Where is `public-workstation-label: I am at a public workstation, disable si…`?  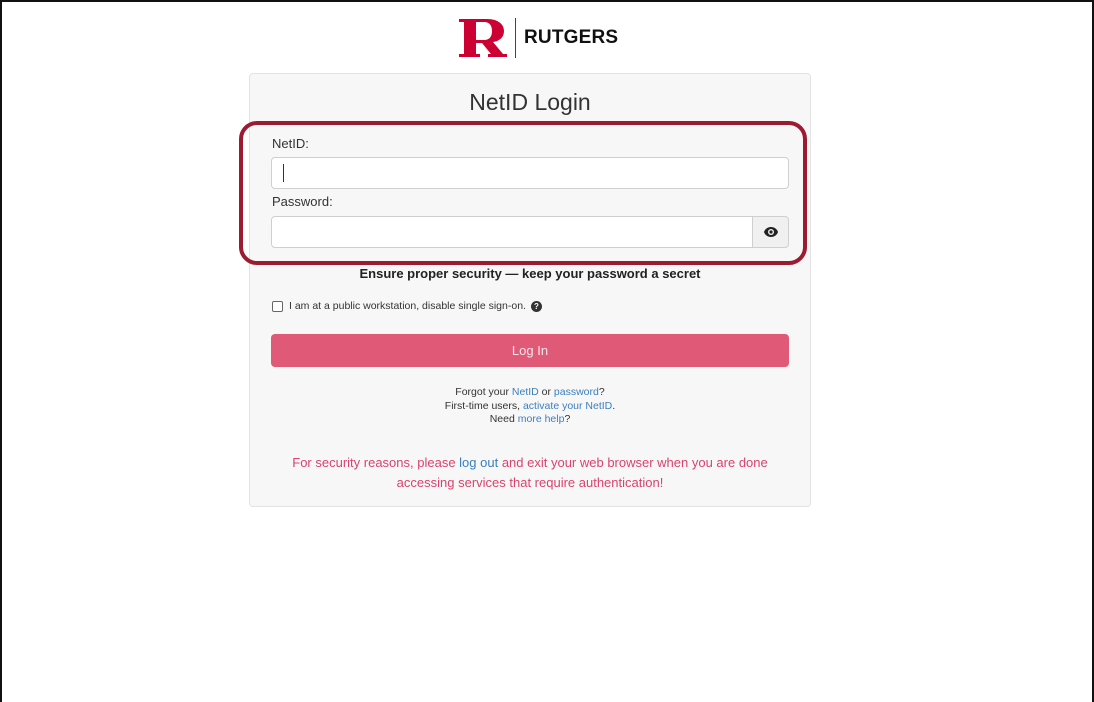 public-workstation-label: I am at a public workstation, disable si… is located at coordinates (407, 306).